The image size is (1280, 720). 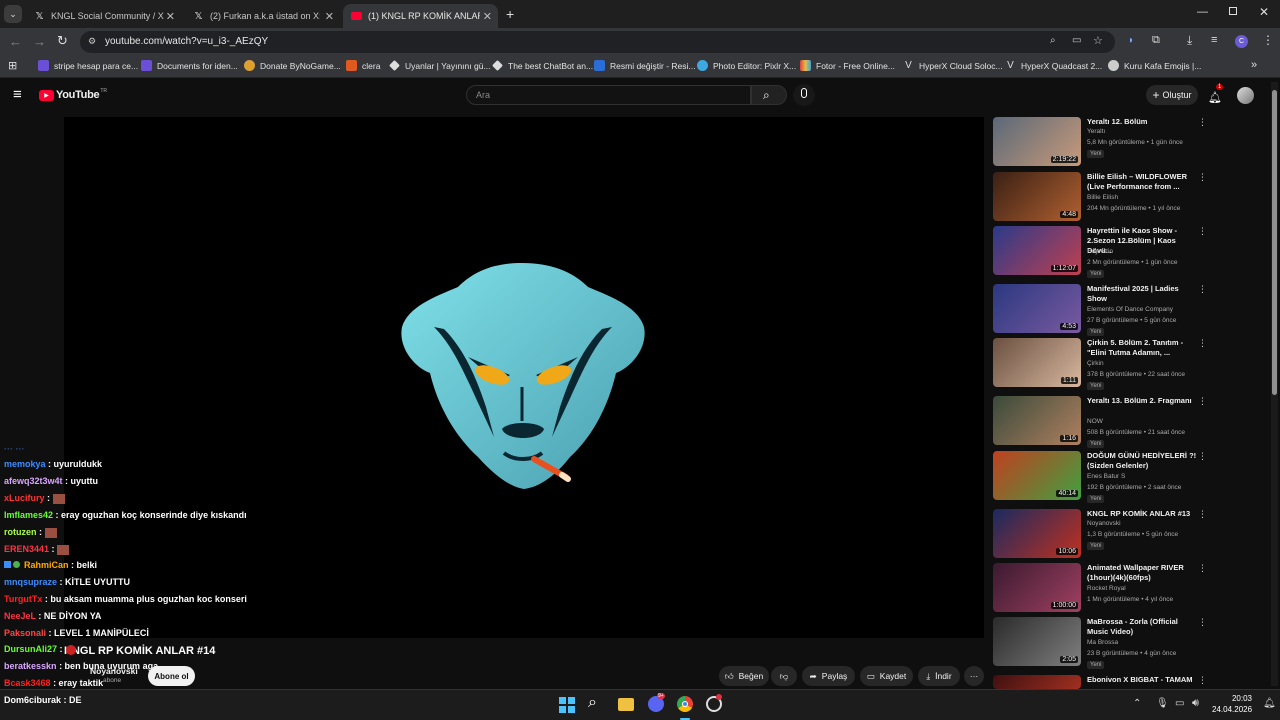 What do you see at coordinates (828, 676) in the screenshot?
I see `share-button: ➦ Paylaş` at bounding box center [828, 676].